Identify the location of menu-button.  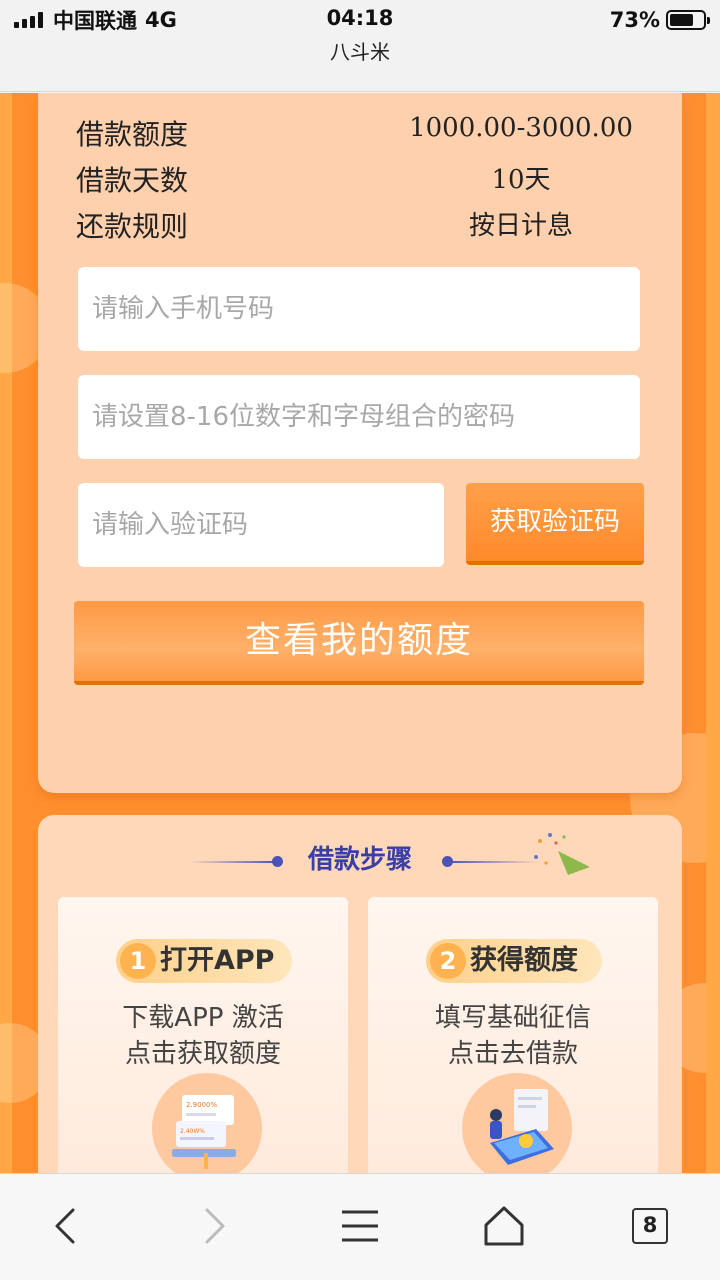
(360, 1226).